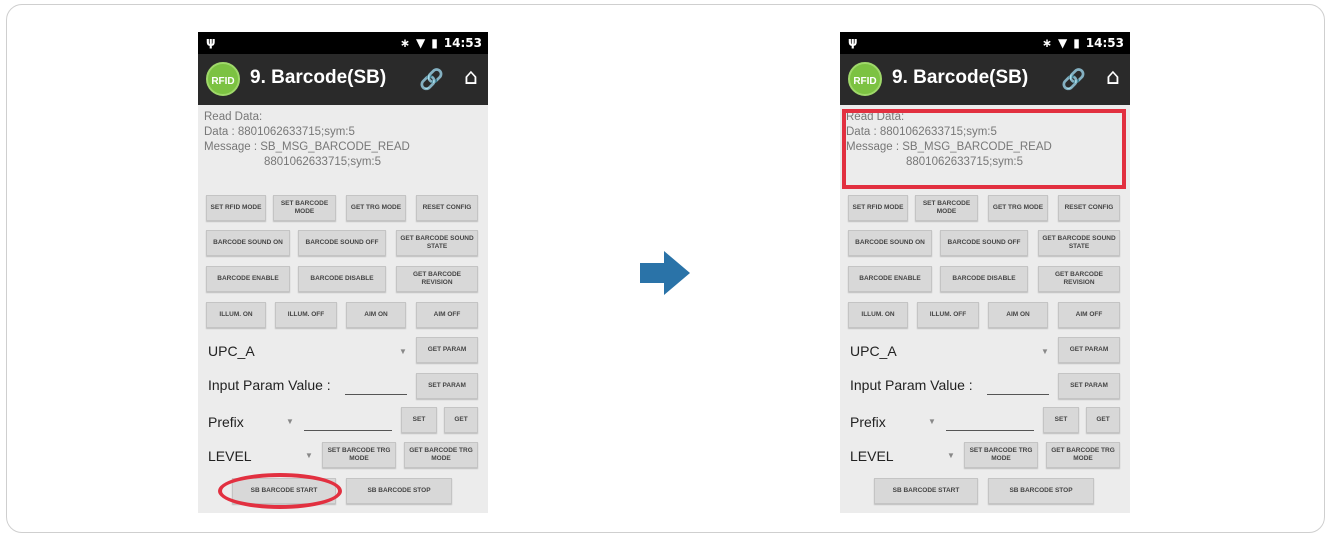 The height and width of the screenshot is (539, 1333). What do you see at coordinates (323, 162) in the screenshot?
I see `read-message-cont: 8801062633715;sym:5` at bounding box center [323, 162].